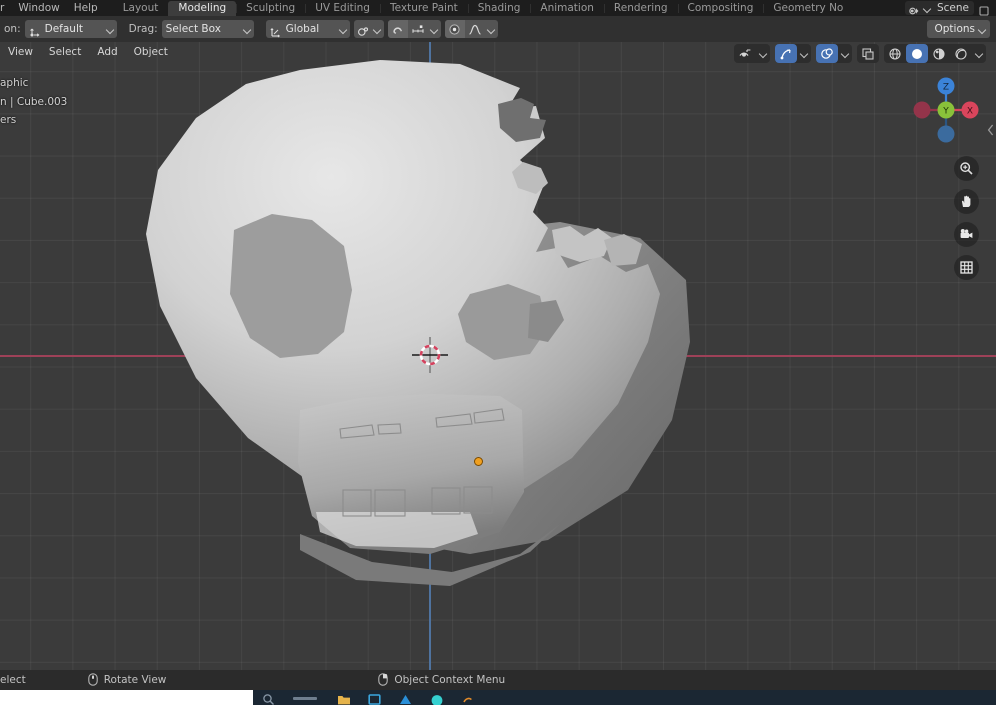 The width and height of the screenshot is (996, 705). I want to click on snapping-group, so click(414, 29).